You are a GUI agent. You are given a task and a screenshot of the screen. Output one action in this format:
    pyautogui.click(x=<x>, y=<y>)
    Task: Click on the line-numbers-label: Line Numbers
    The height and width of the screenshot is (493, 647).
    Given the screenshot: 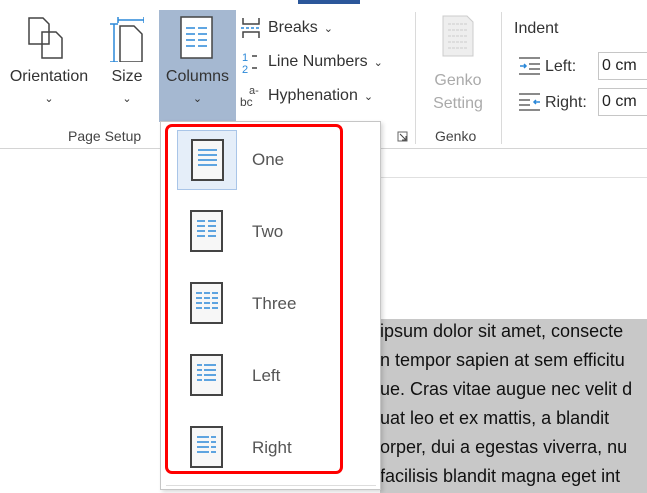 What is the action you would take?
    pyautogui.click(x=318, y=61)
    